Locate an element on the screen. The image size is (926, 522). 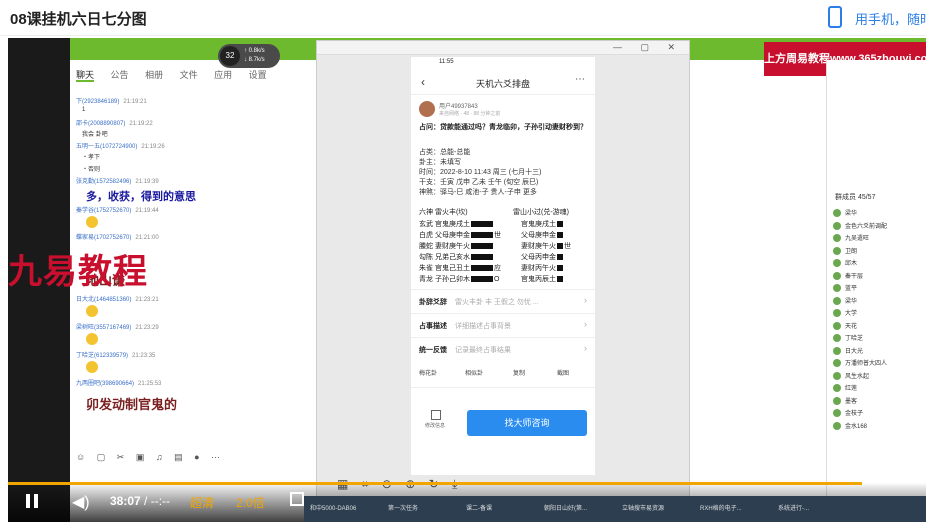
speed-button: 2.0倍 is located at coordinates (250, 502).